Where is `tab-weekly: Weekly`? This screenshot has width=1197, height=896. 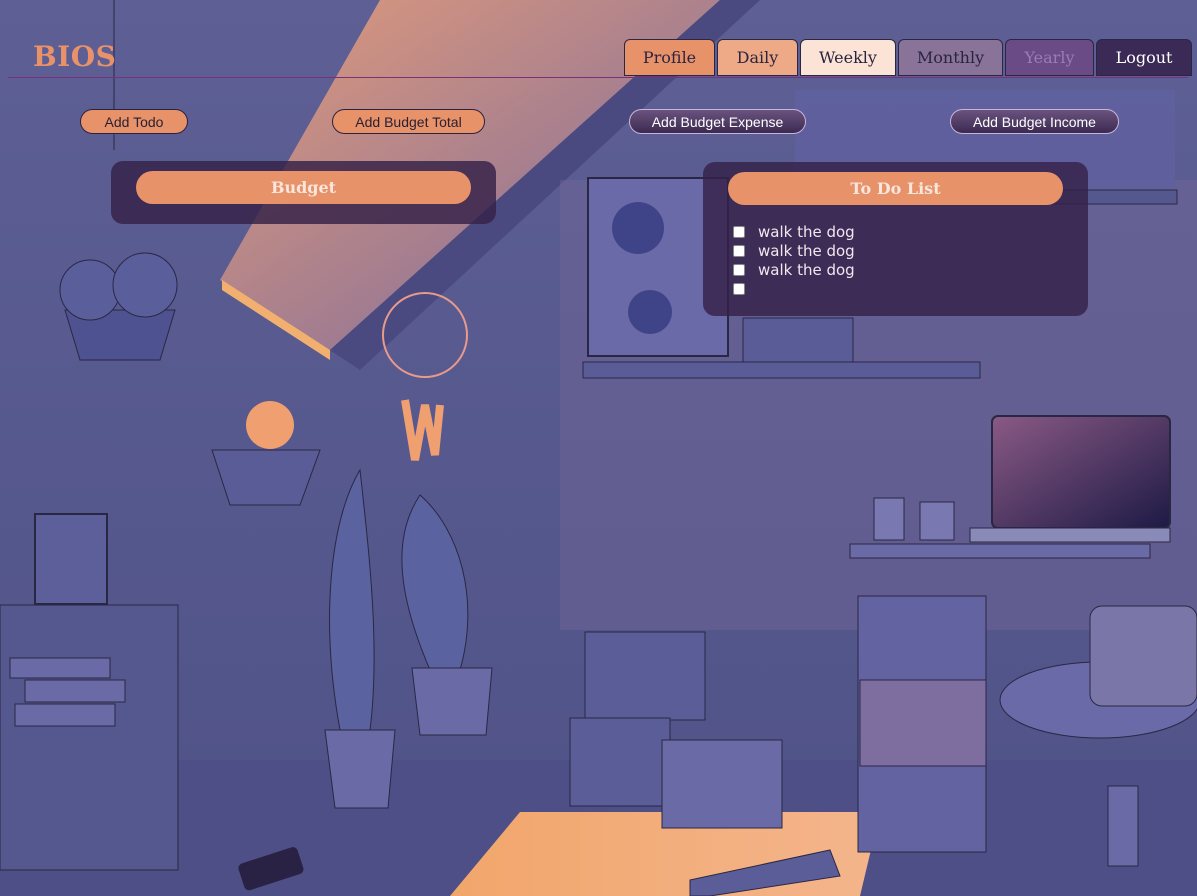 tab-weekly: Weekly is located at coordinates (848, 57).